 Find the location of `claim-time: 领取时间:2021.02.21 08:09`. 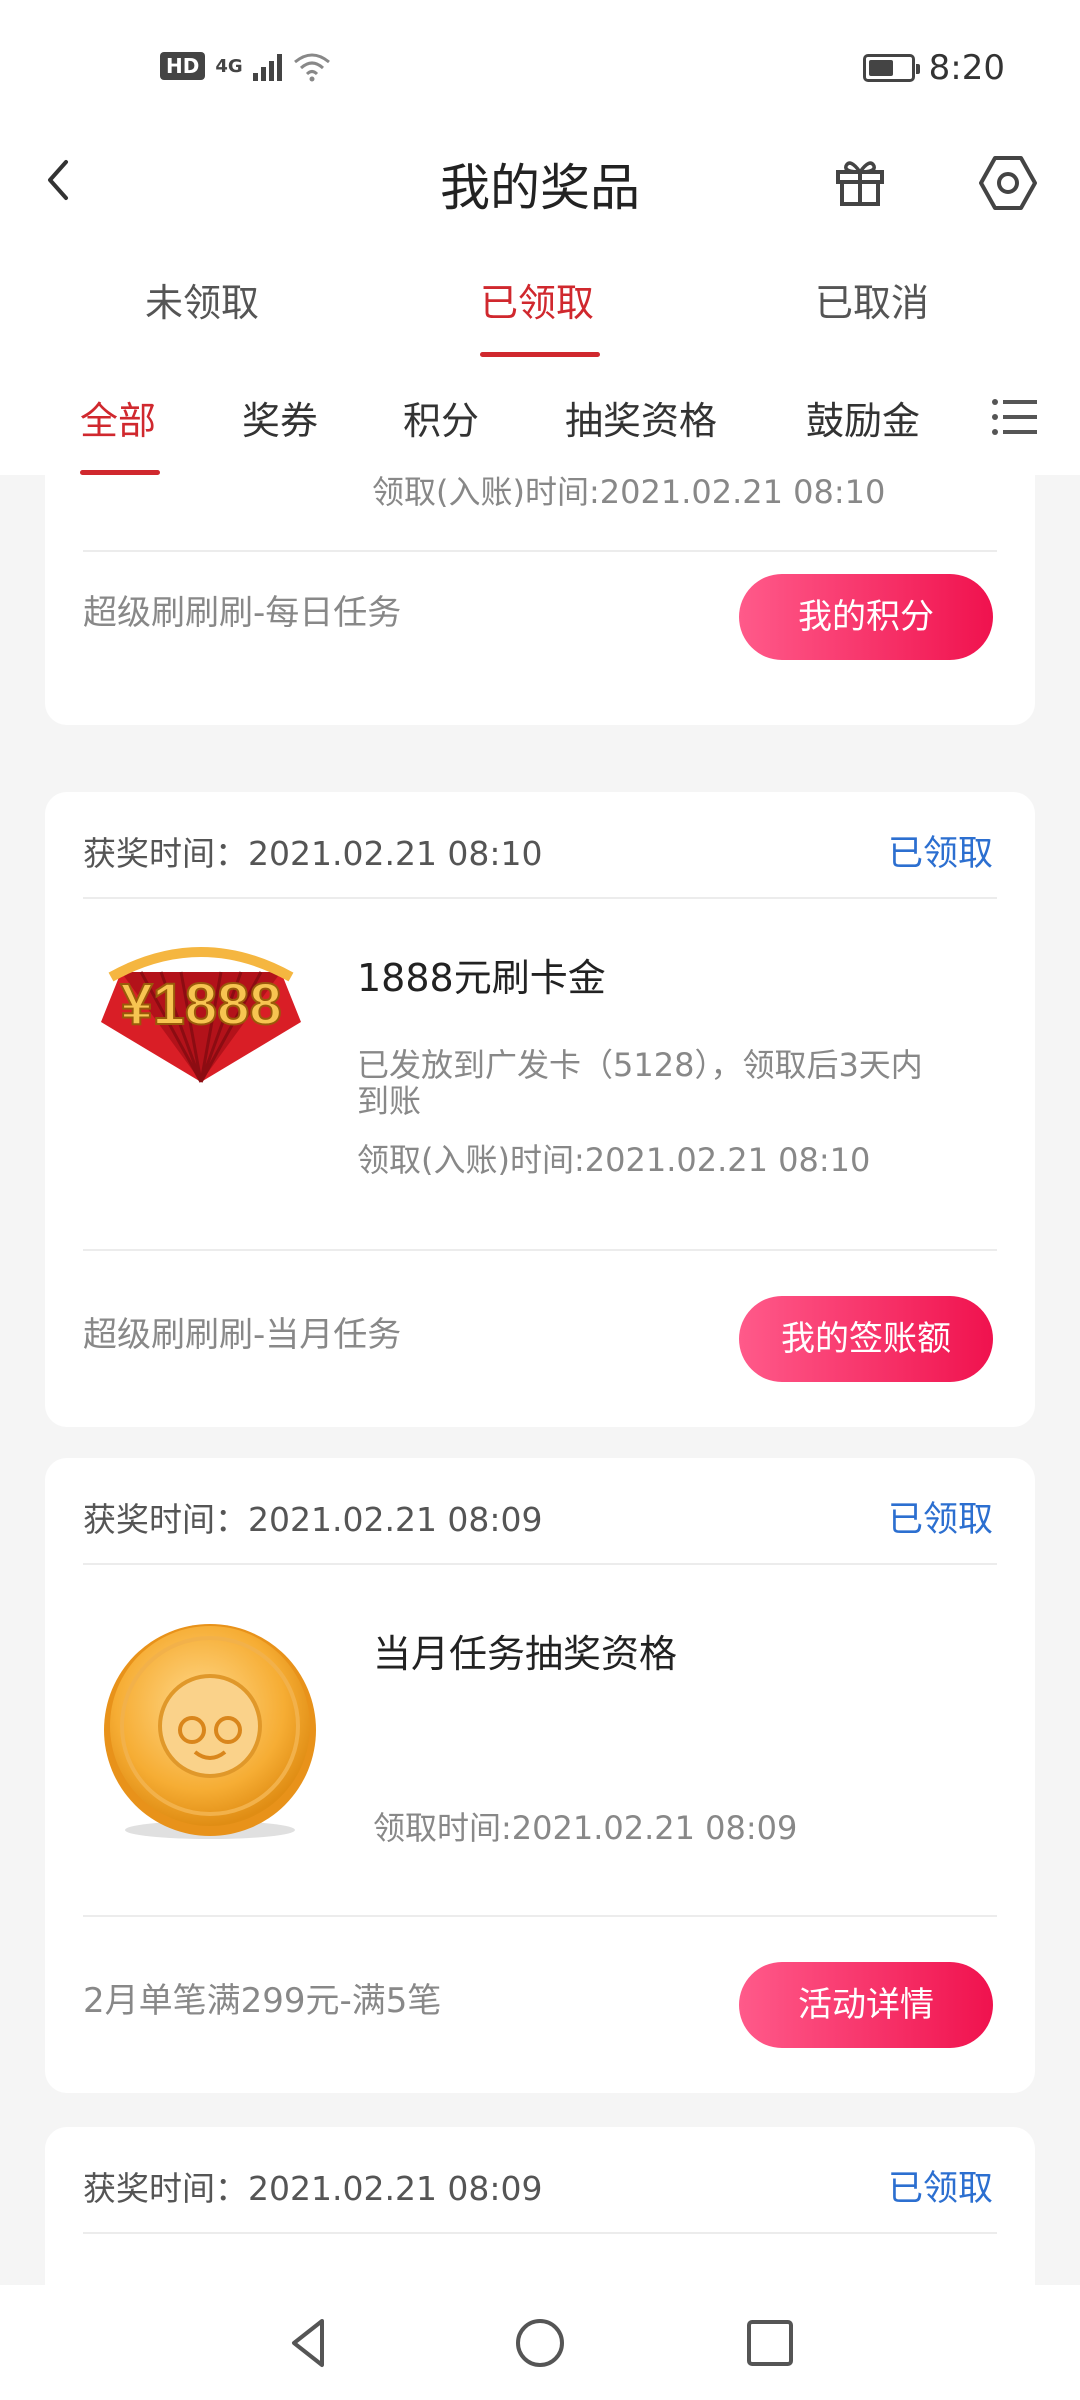

claim-time: 领取时间:2021.02.21 08:09 is located at coordinates (585, 1828).